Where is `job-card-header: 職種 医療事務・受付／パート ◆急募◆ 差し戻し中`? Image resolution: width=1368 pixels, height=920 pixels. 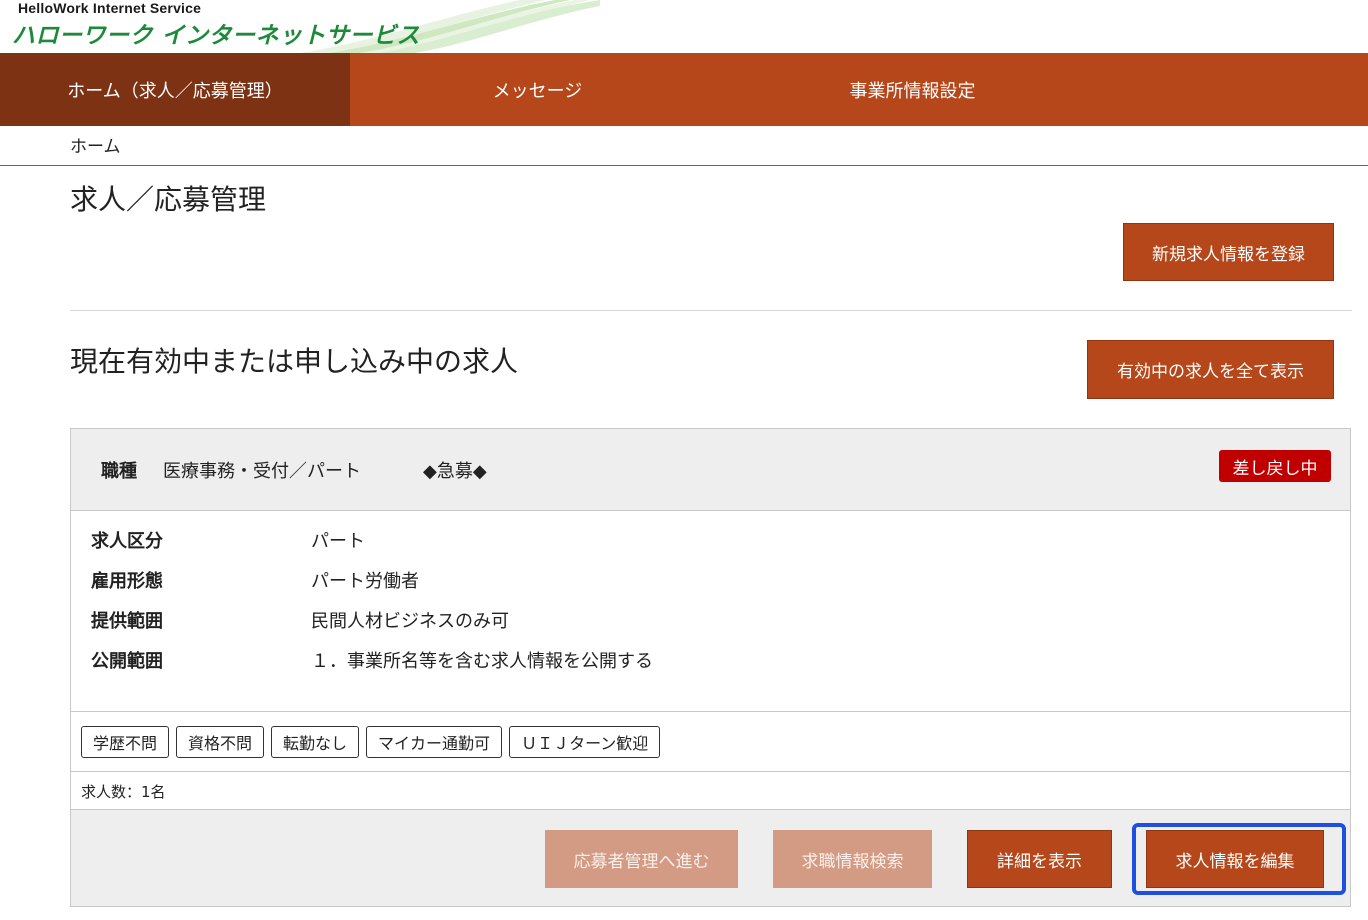
job-card-header: 職種 医療事務・受付／パート ◆急募◆ 差し戻し中 is located at coordinates (710, 470).